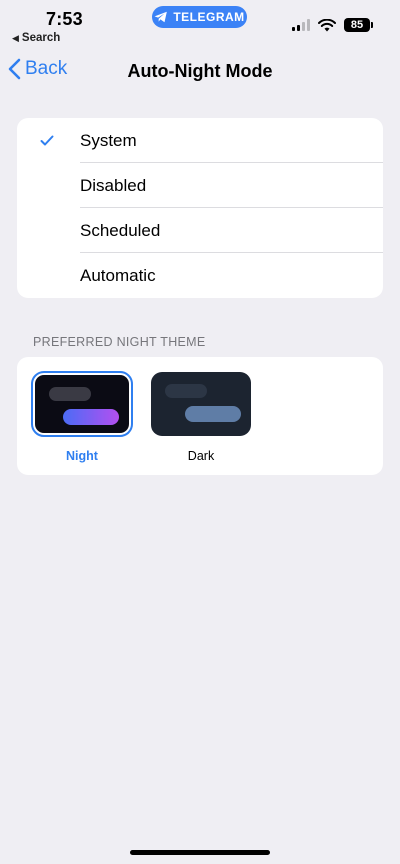 The image size is (400, 864). I want to click on option-automatic: Automatic, so click(200, 275).